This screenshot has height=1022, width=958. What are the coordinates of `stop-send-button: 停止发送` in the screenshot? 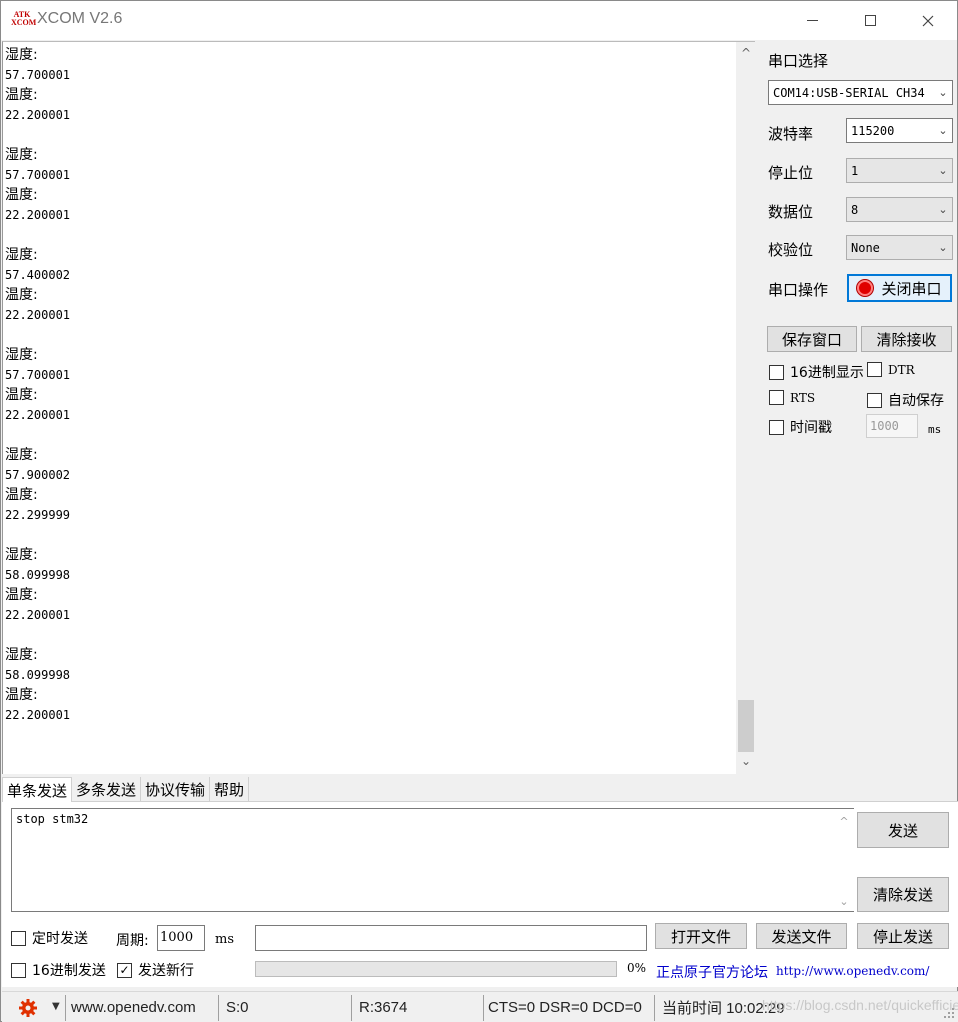 It's located at (903, 936).